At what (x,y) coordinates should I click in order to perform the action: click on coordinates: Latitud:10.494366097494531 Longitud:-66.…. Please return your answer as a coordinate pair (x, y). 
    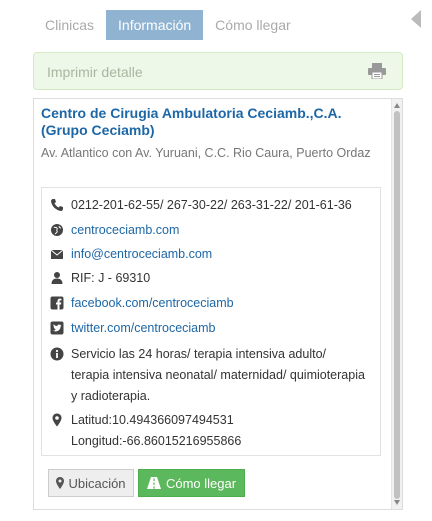
    Looking at the image, I should click on (224, 431).